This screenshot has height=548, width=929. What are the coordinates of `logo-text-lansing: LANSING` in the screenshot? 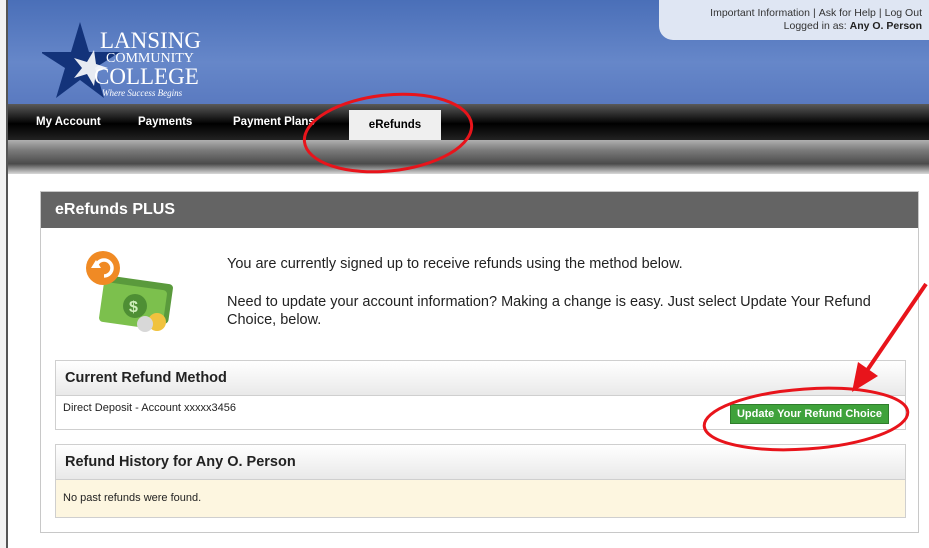 It's located at (150, 40).